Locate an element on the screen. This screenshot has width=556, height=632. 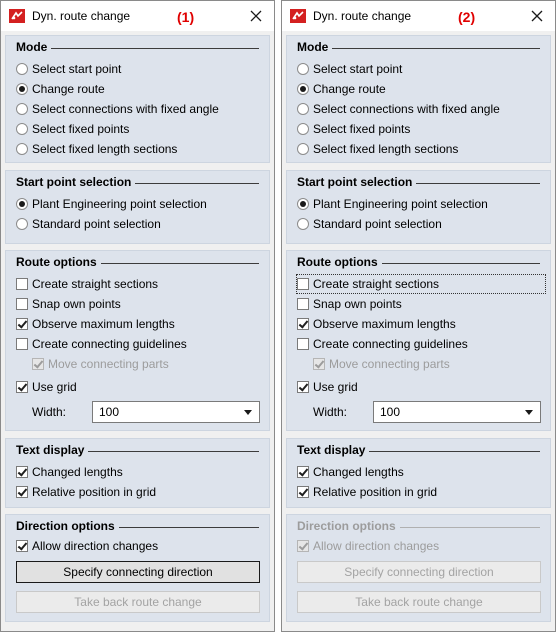
close-icon is located at coordinates (256, 16).